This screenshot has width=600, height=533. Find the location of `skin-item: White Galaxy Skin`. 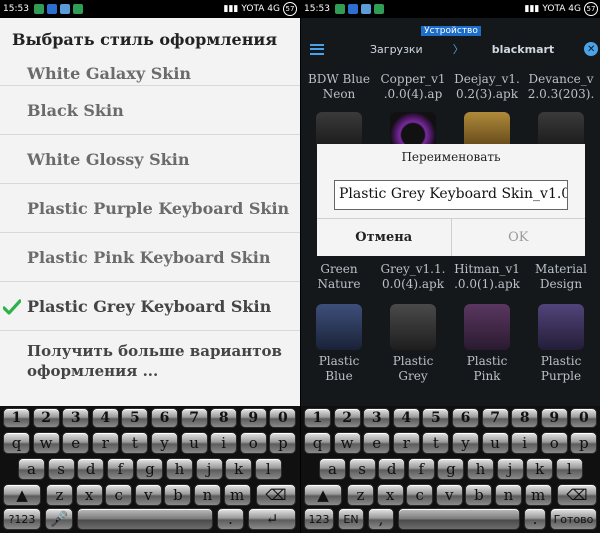

skin-item: White Galaxy Skin is located at coordinates (150, 75).